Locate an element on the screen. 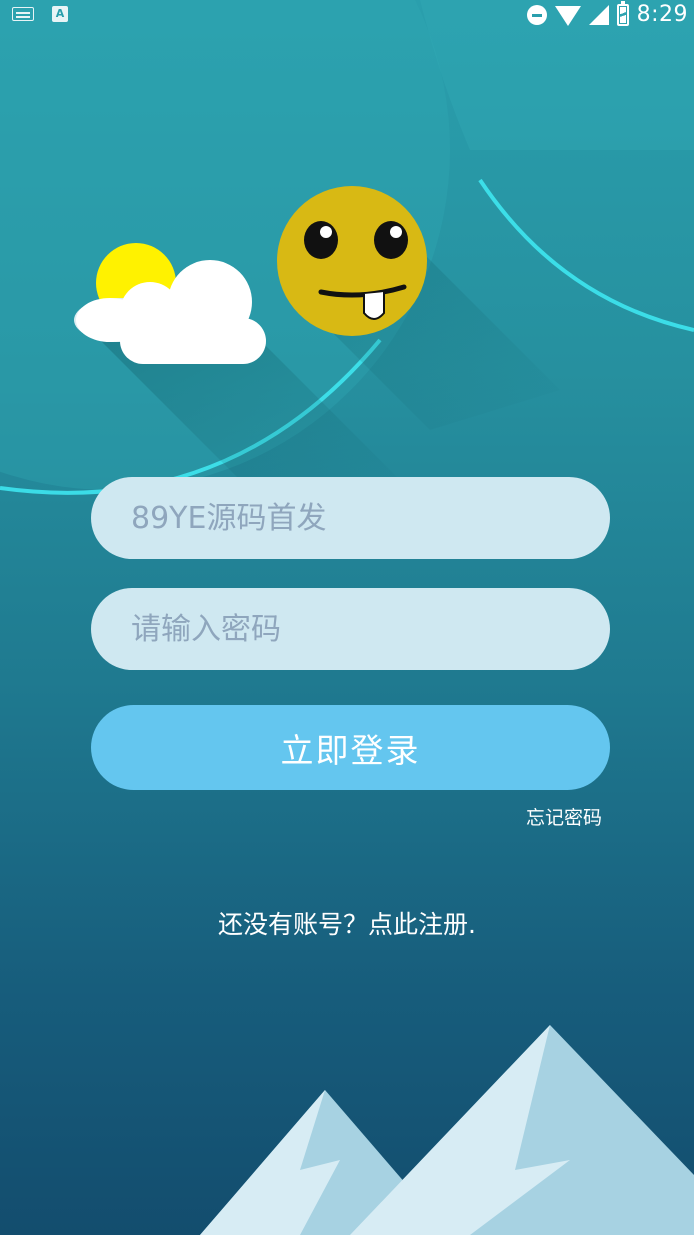 The image size is (694, 1235). weather-cloud-sun-icon is located at coordinates (170, 303).